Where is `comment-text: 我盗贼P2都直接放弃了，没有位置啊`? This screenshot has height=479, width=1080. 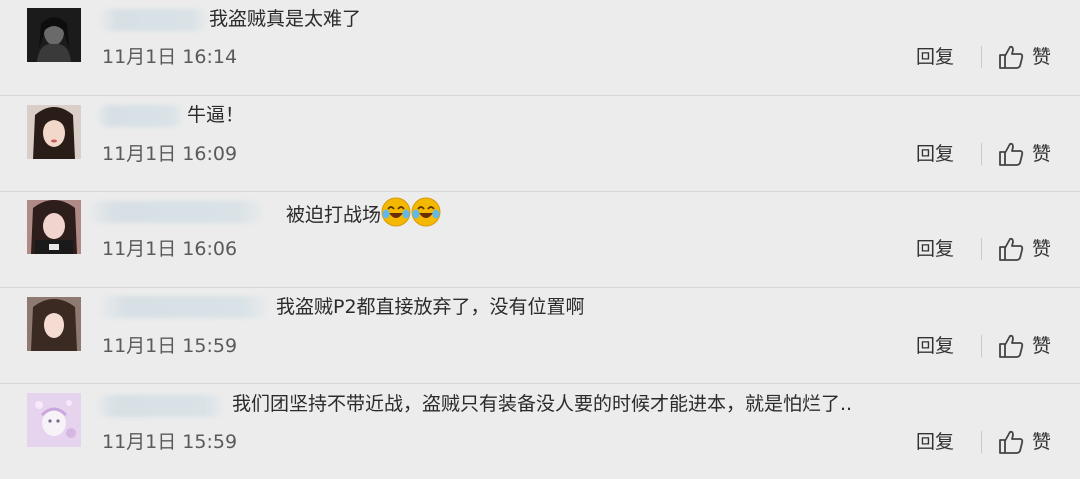 comment-text: 我盗贼P2都直接放弃了，没有位置啊 is located at coordinates (430, 307).